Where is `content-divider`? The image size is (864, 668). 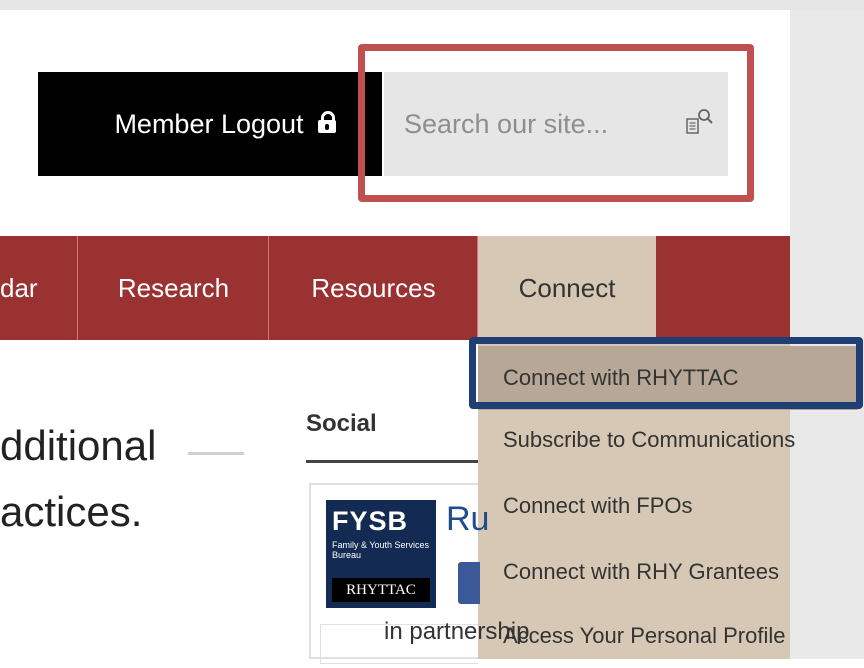 content-divider is located at coordinates (216, 453).